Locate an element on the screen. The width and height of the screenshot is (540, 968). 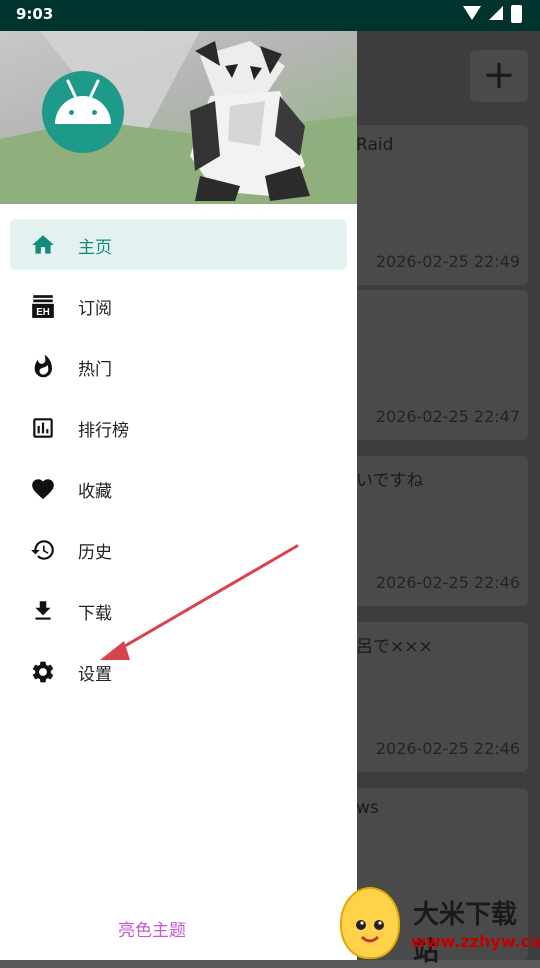
watermark-url: www.zzhyw.com is located at coordinates (475, 941).